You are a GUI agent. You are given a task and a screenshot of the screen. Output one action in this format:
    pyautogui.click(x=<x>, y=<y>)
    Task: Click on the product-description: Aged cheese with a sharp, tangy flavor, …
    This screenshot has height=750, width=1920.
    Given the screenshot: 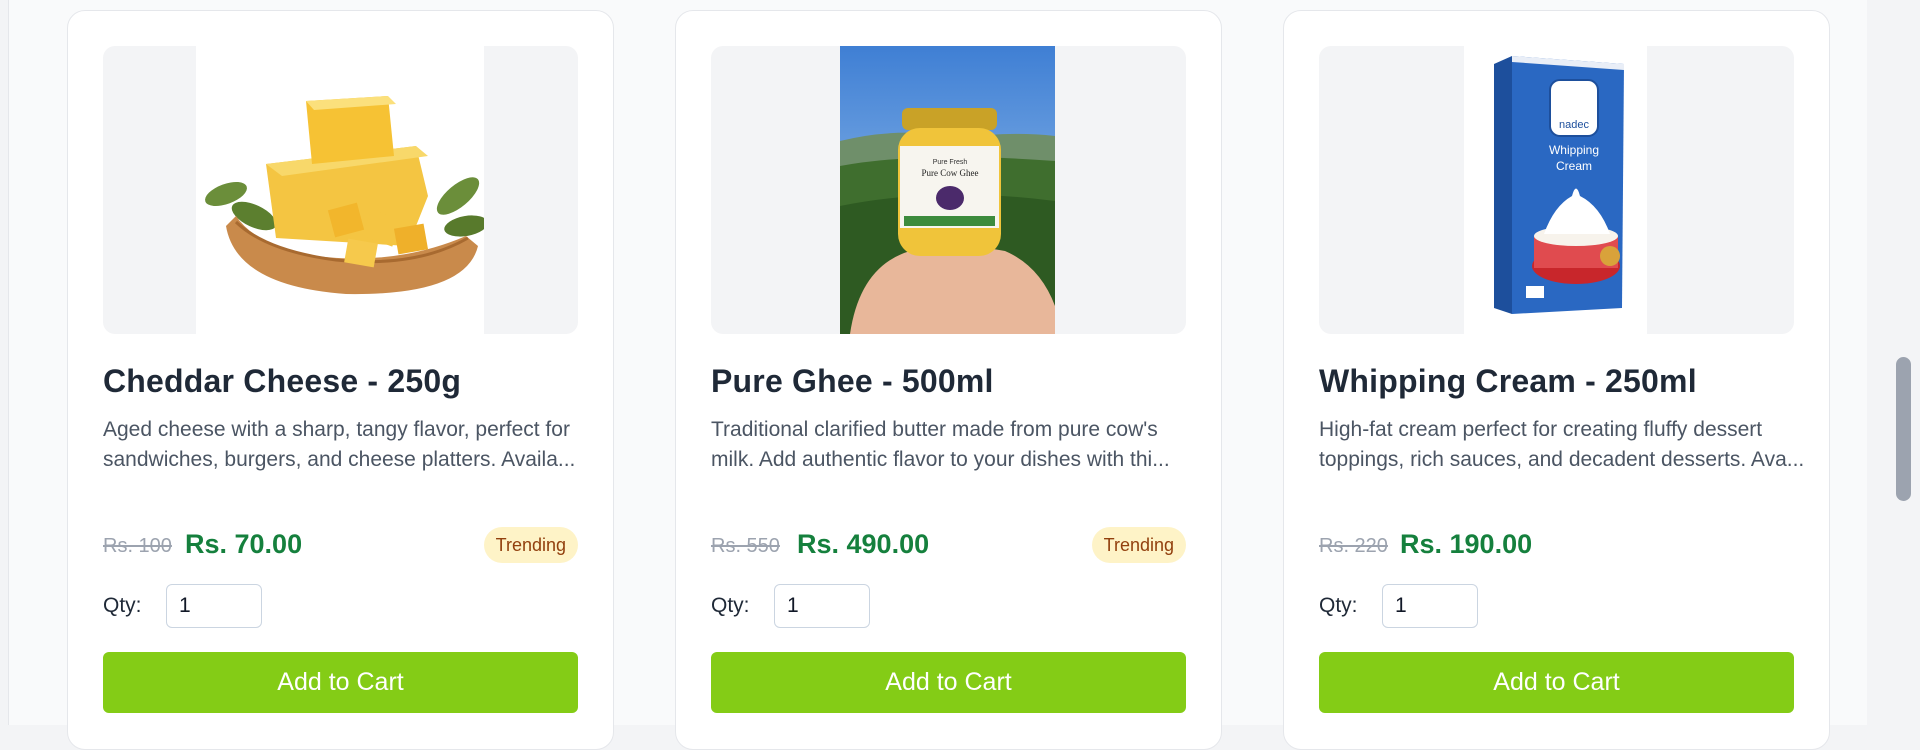 What is the action you would take?
    pyautogui.click(x=339, y=444)
    